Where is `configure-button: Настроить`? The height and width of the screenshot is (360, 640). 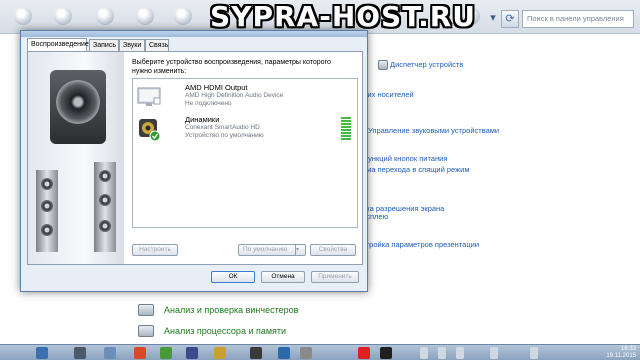
configure-button: Настроить is located at coordinates (155, 250).